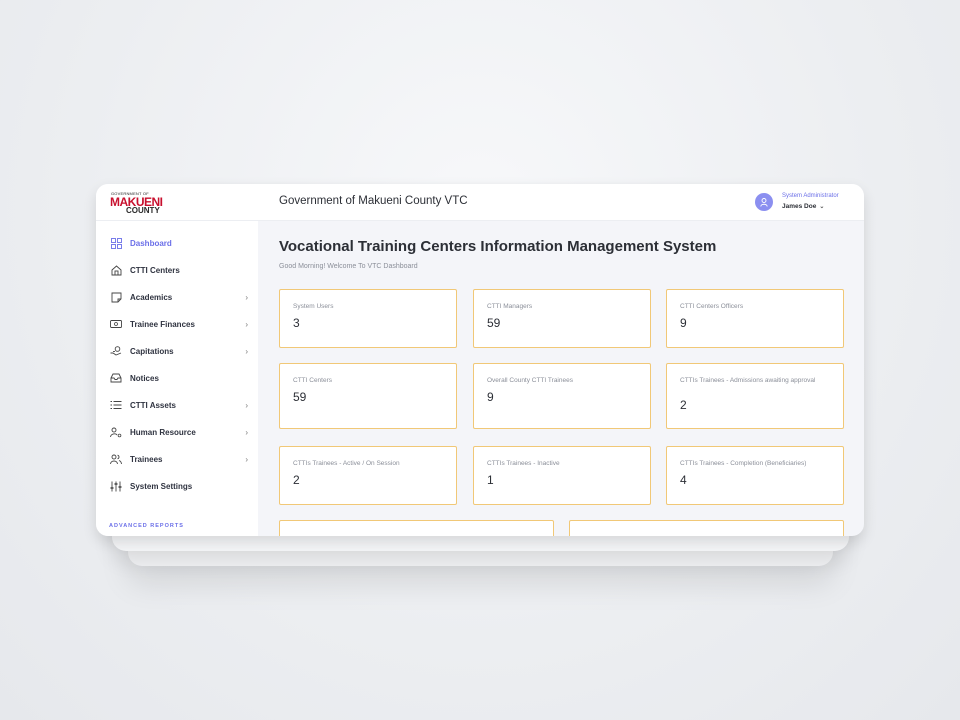 This screenshot has height=720, width=960. I want to click on report-panel-left, so click(416, 528).